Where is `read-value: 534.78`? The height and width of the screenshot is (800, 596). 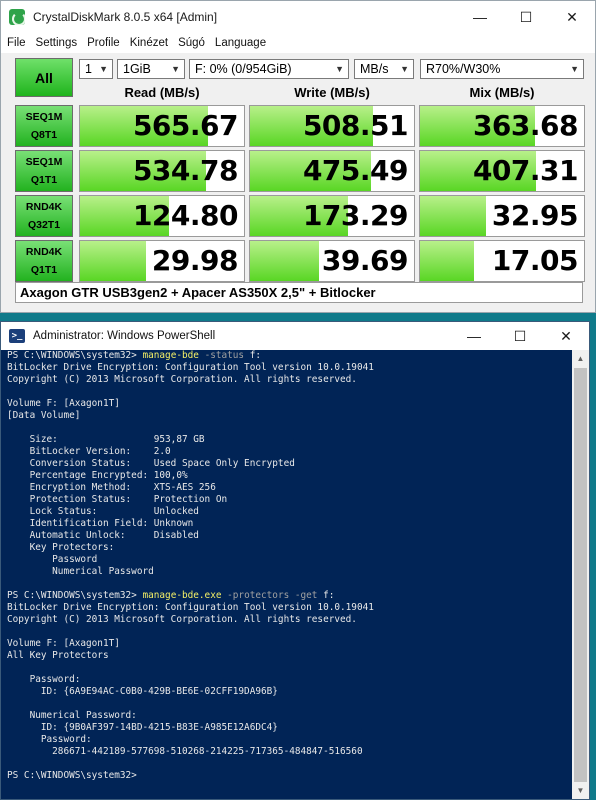 read-value: 534.78 is located at coordinates (185, 170).